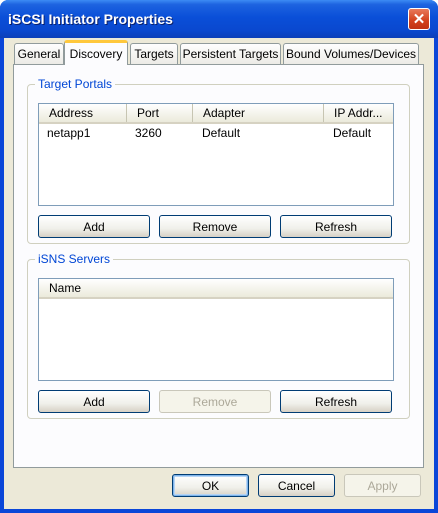 Image resolution: width=438 pixels, height=513 pixels. I want to click on table-row: netapp1 3260 Default Default, so click(216, 133).